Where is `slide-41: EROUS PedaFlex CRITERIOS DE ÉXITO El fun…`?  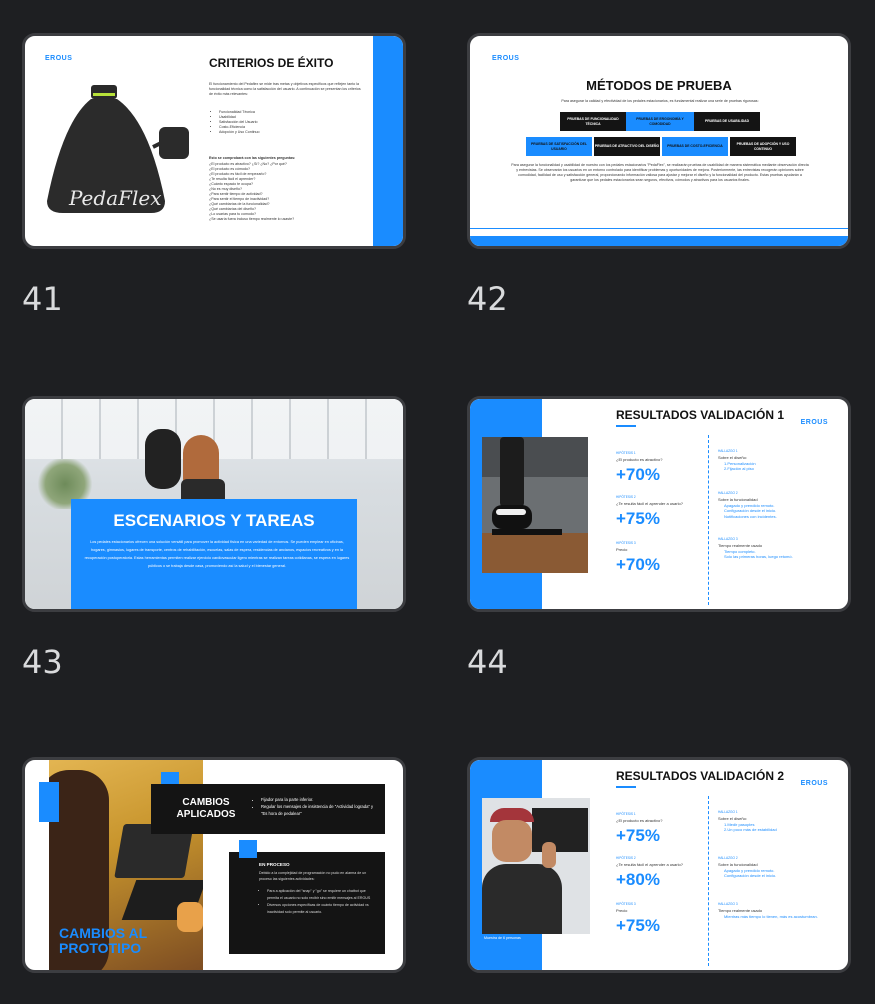 slide-41: EROUS PedaFlex CRITERIOS DE ÉXITO El fun… is located at coordinates (214, 141).